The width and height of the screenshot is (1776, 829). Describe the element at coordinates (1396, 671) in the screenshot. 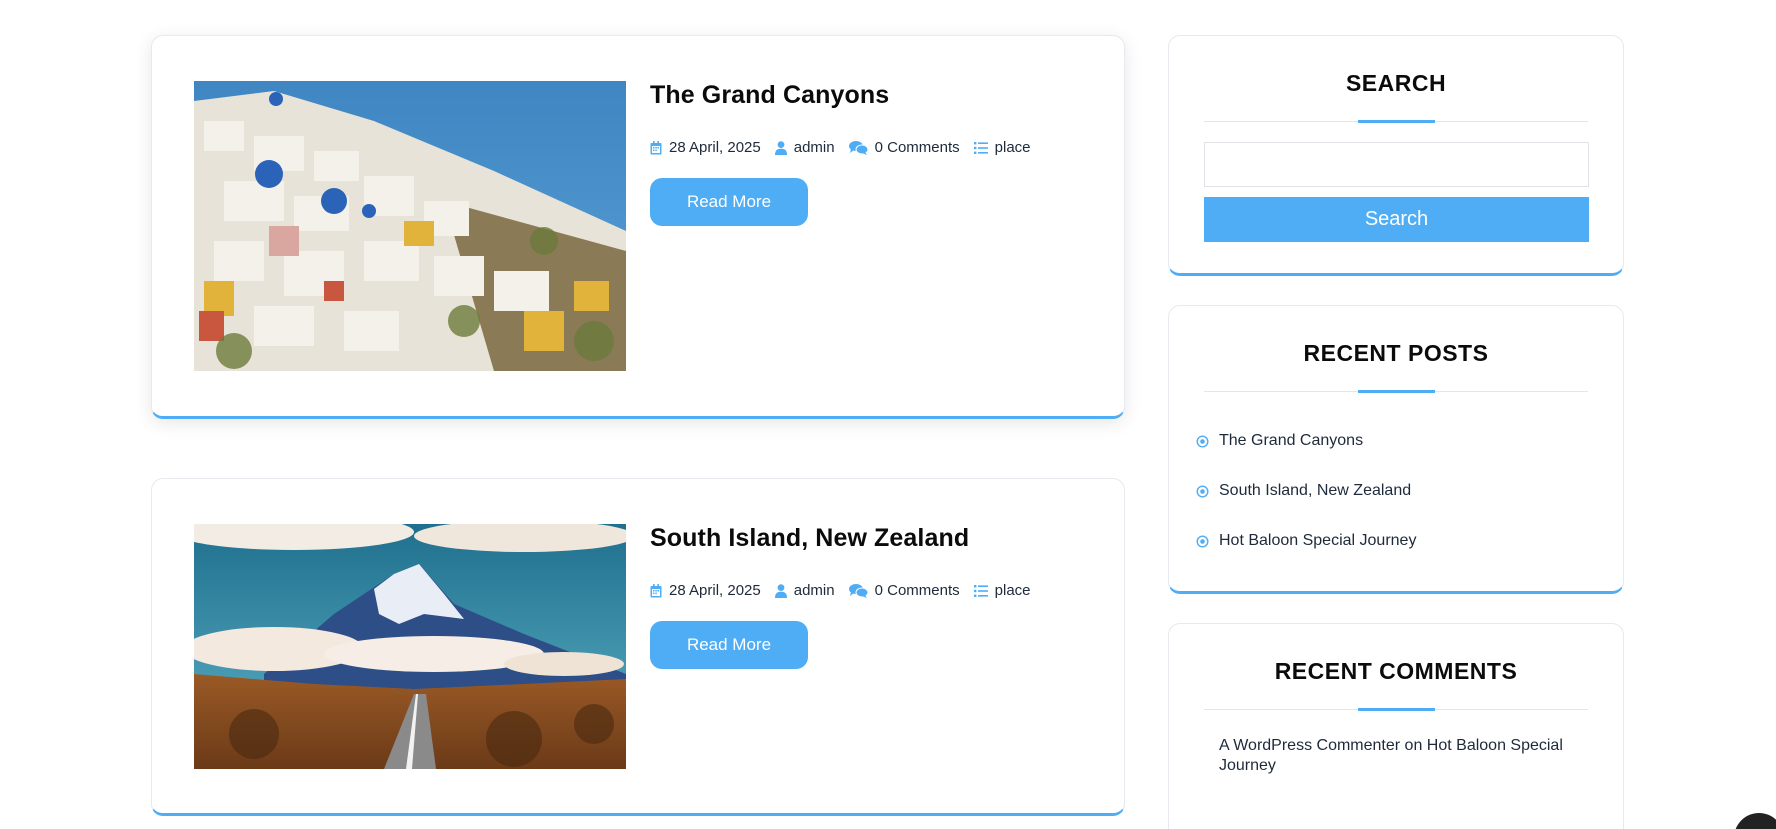

I see `widget-title: RECENT COMMENTS` at that location.